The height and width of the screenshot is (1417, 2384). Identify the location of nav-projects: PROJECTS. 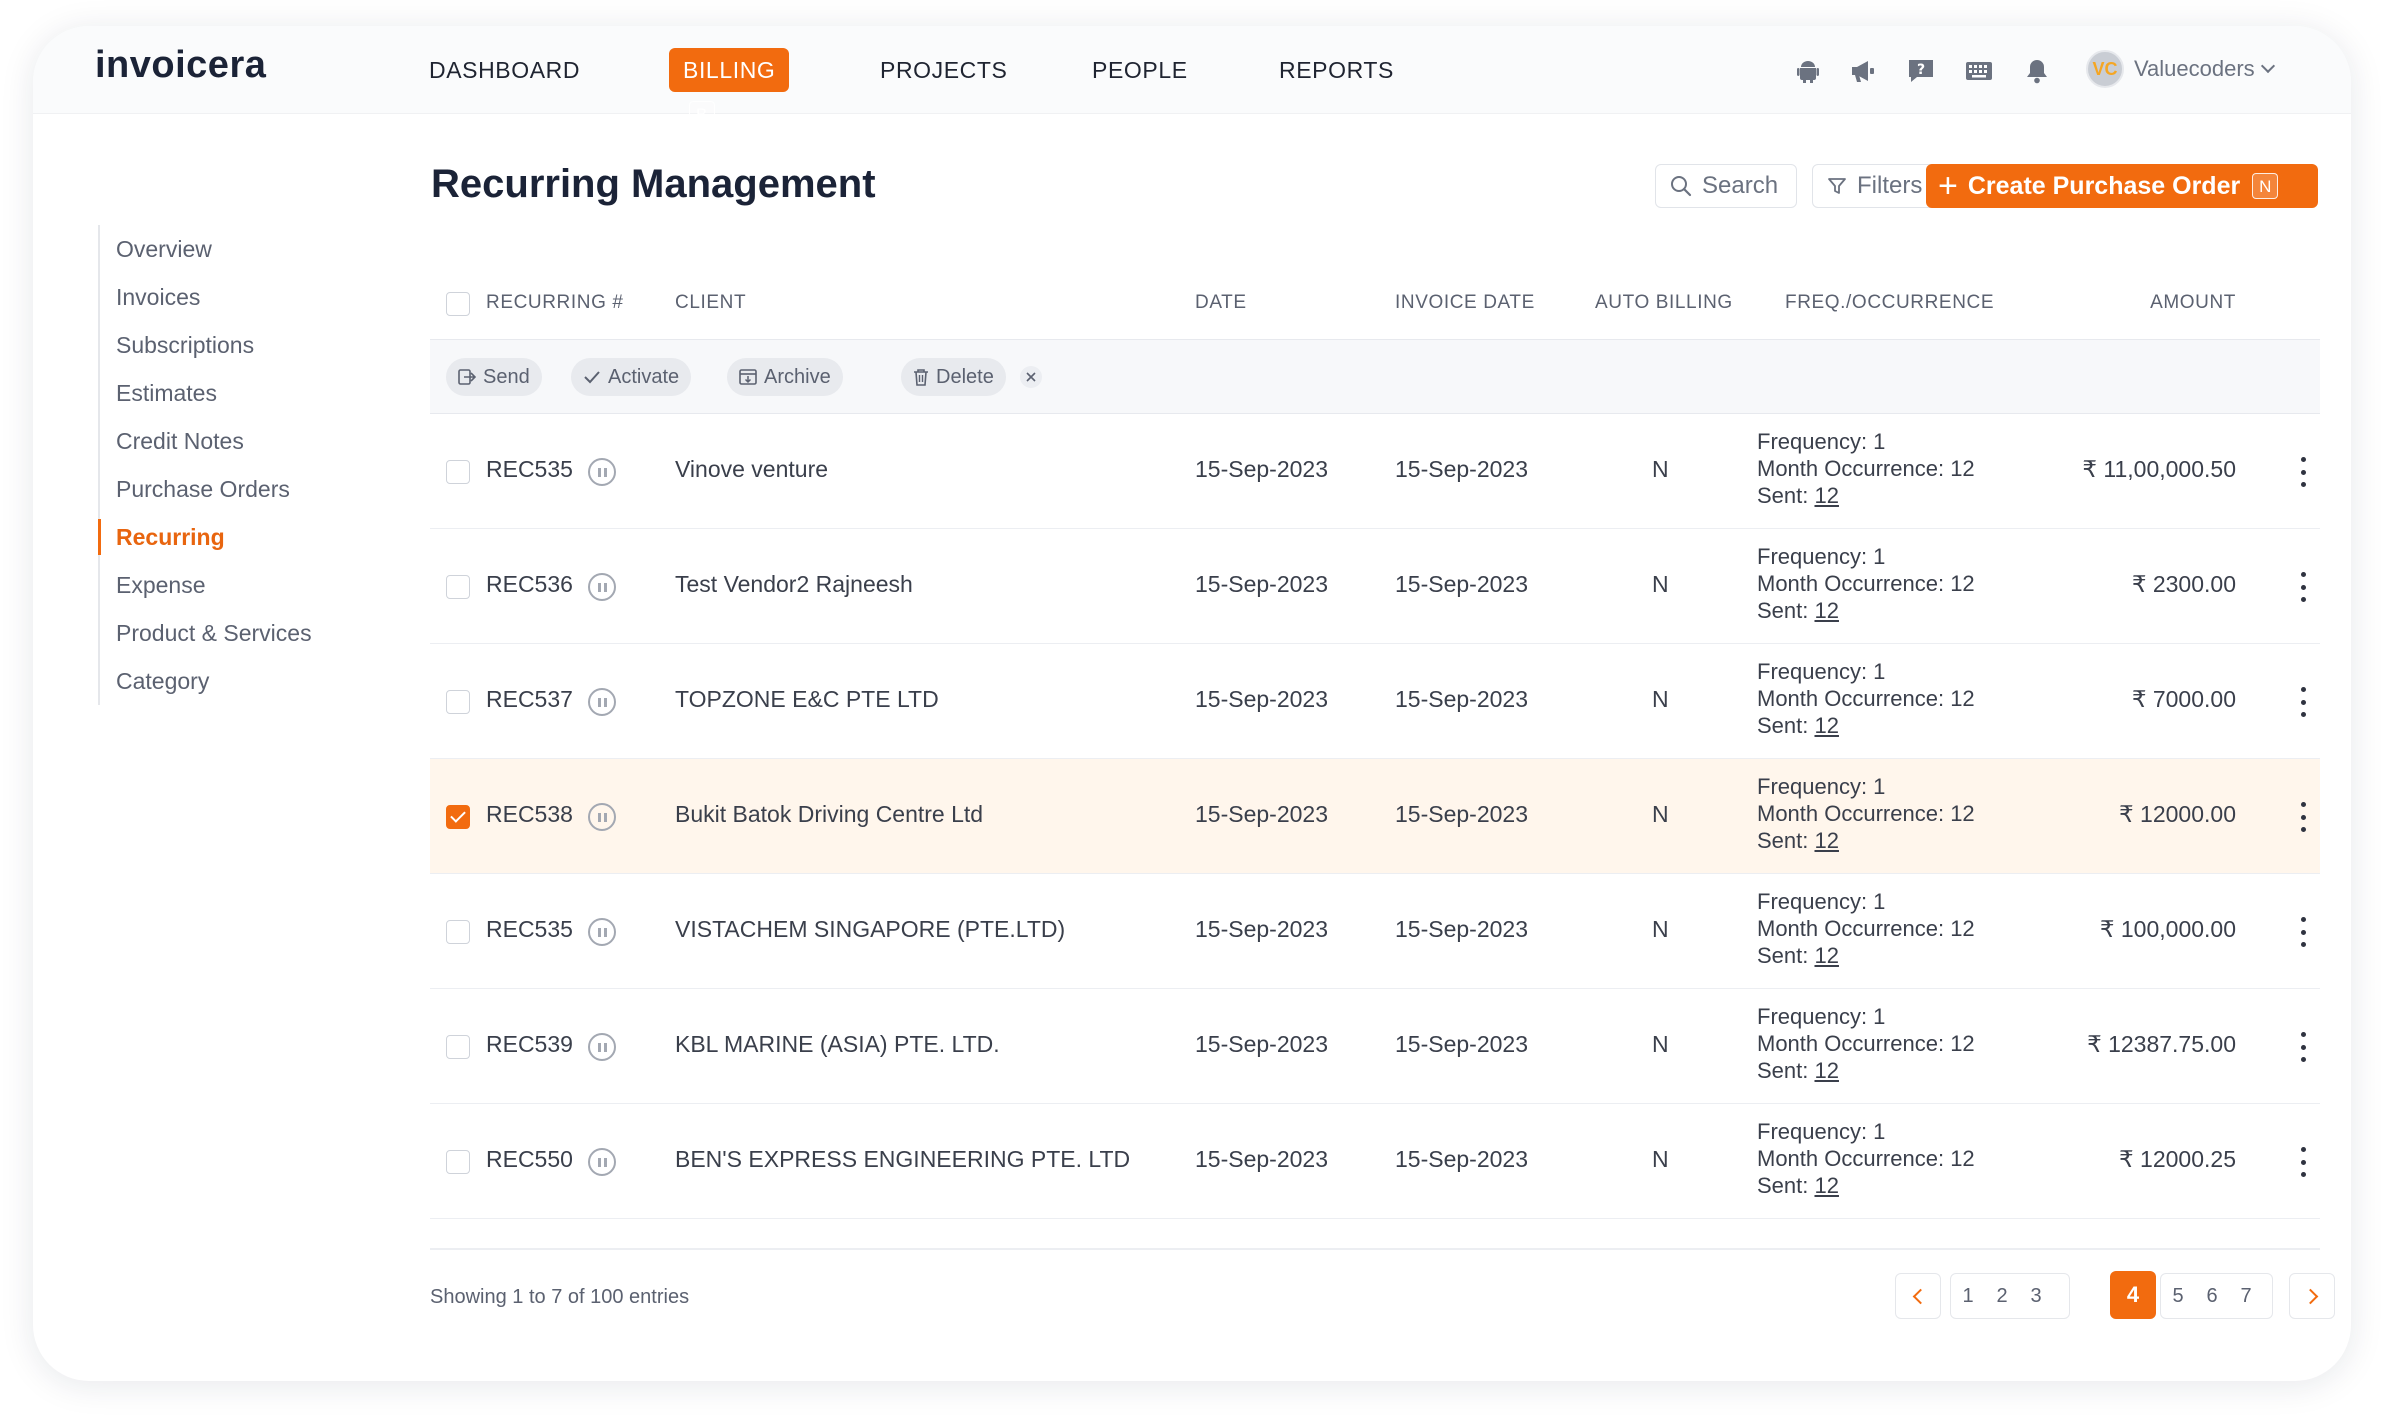
(943, 70).